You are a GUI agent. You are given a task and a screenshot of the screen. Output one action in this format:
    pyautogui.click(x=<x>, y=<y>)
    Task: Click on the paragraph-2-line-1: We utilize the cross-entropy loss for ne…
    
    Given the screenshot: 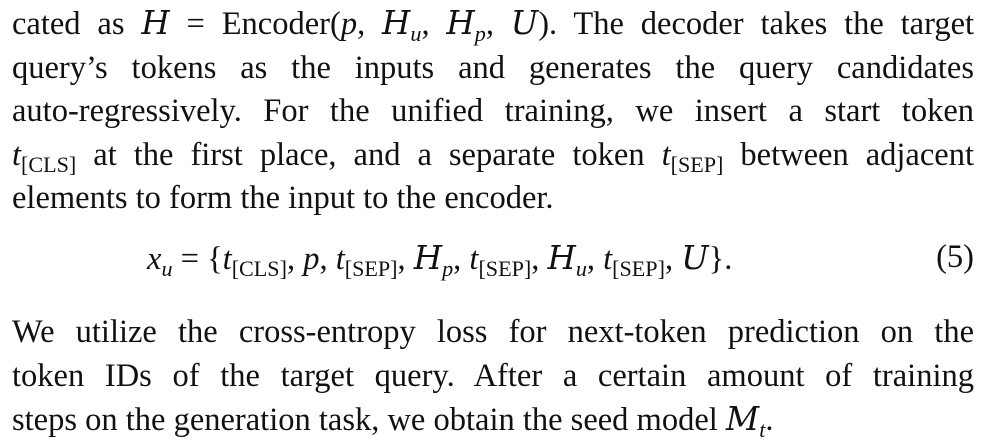 What is the action you would take?
    pyautogui.click(x=493, y=332)
    